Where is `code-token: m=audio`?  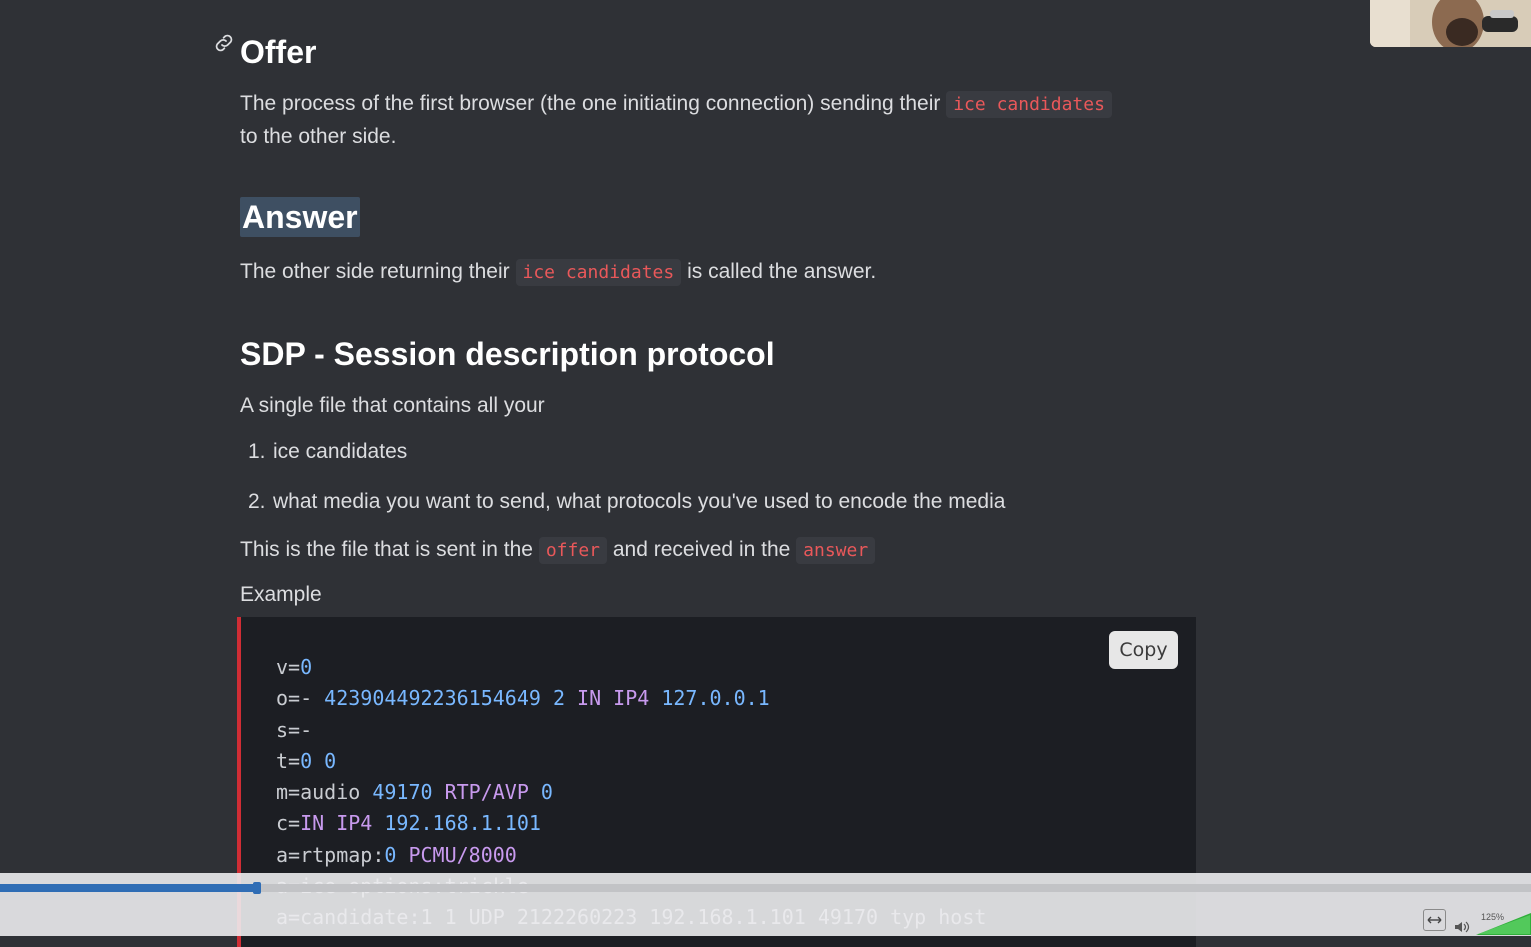 code-token: m=audio is located at coordinates (324, 792).